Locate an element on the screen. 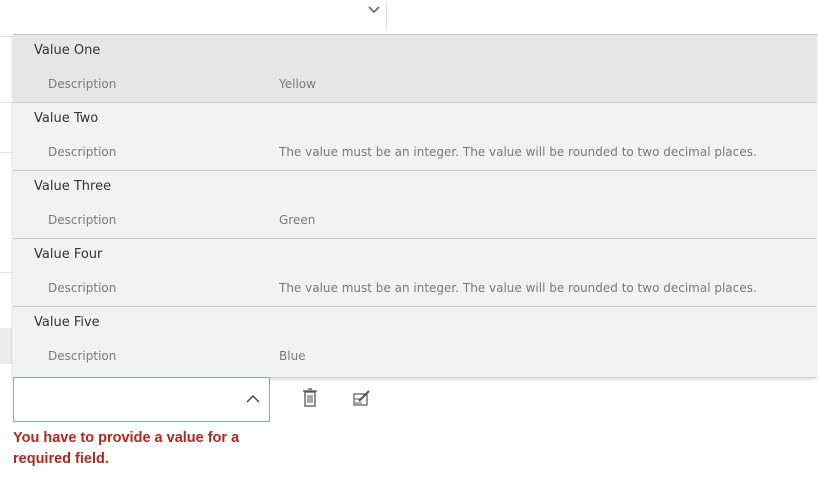  option-title: Value One is located at coordinates (67, 50).